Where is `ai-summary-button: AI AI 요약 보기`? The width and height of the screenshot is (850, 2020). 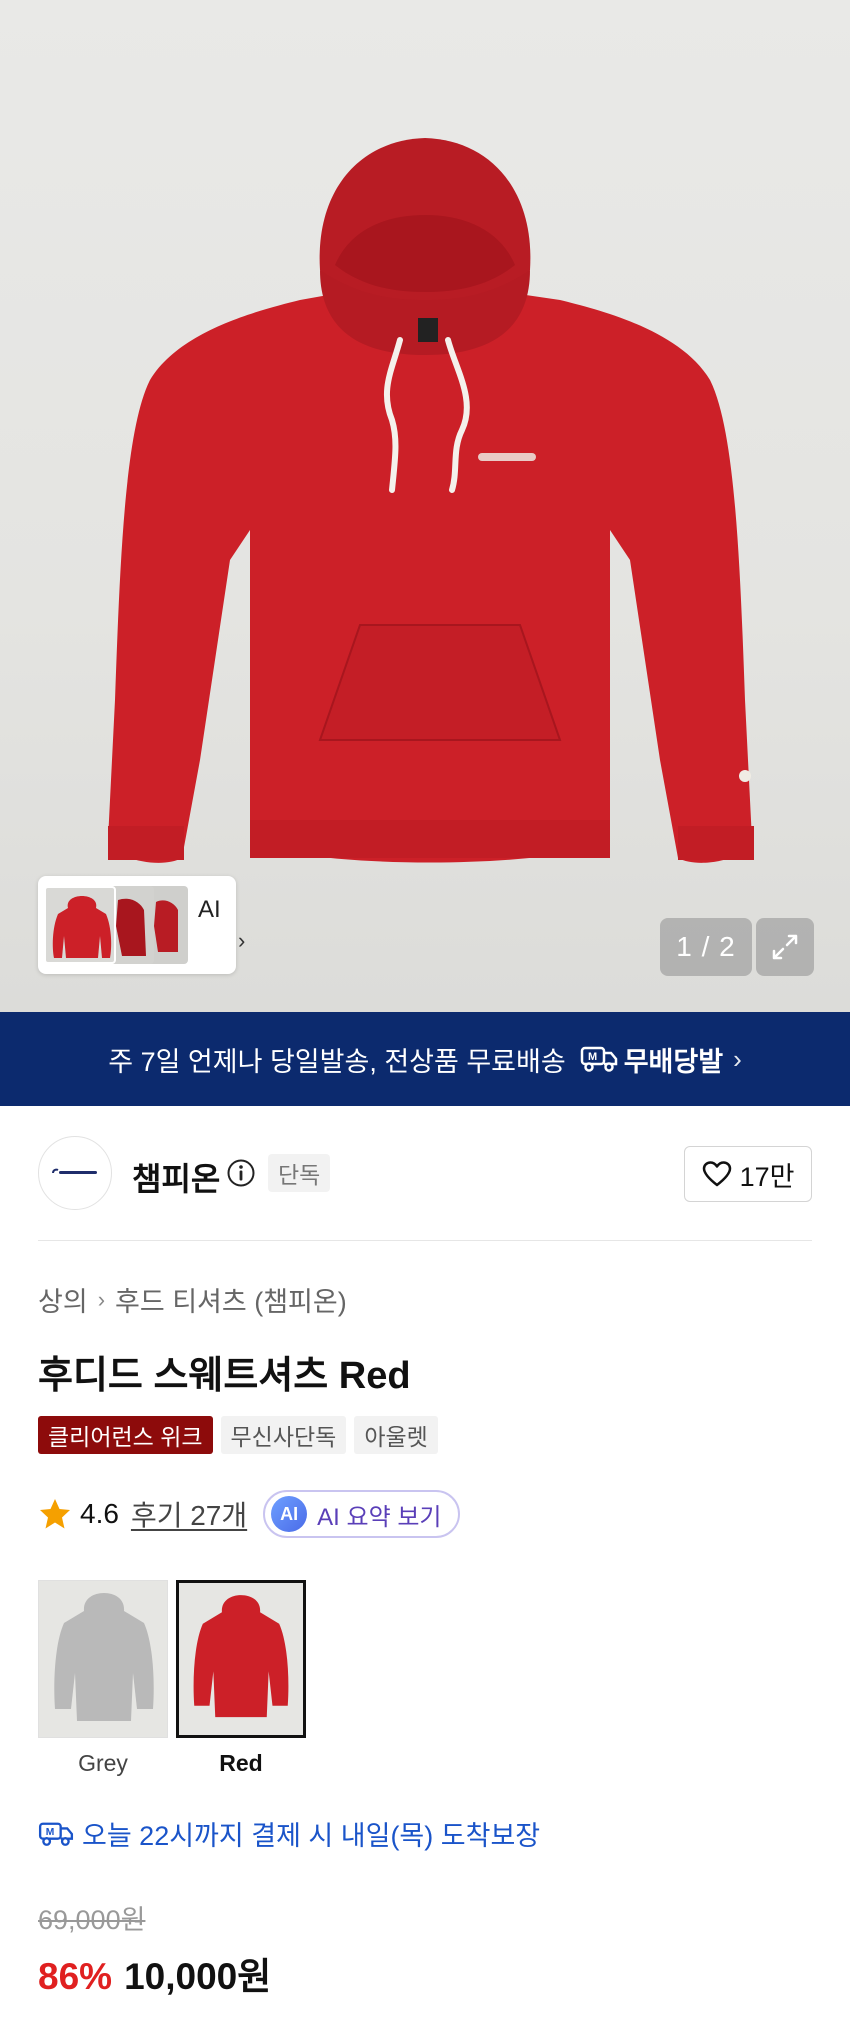 ai-summary-button: AI AI 요약 보기 is located at coordinates (361, 1514).